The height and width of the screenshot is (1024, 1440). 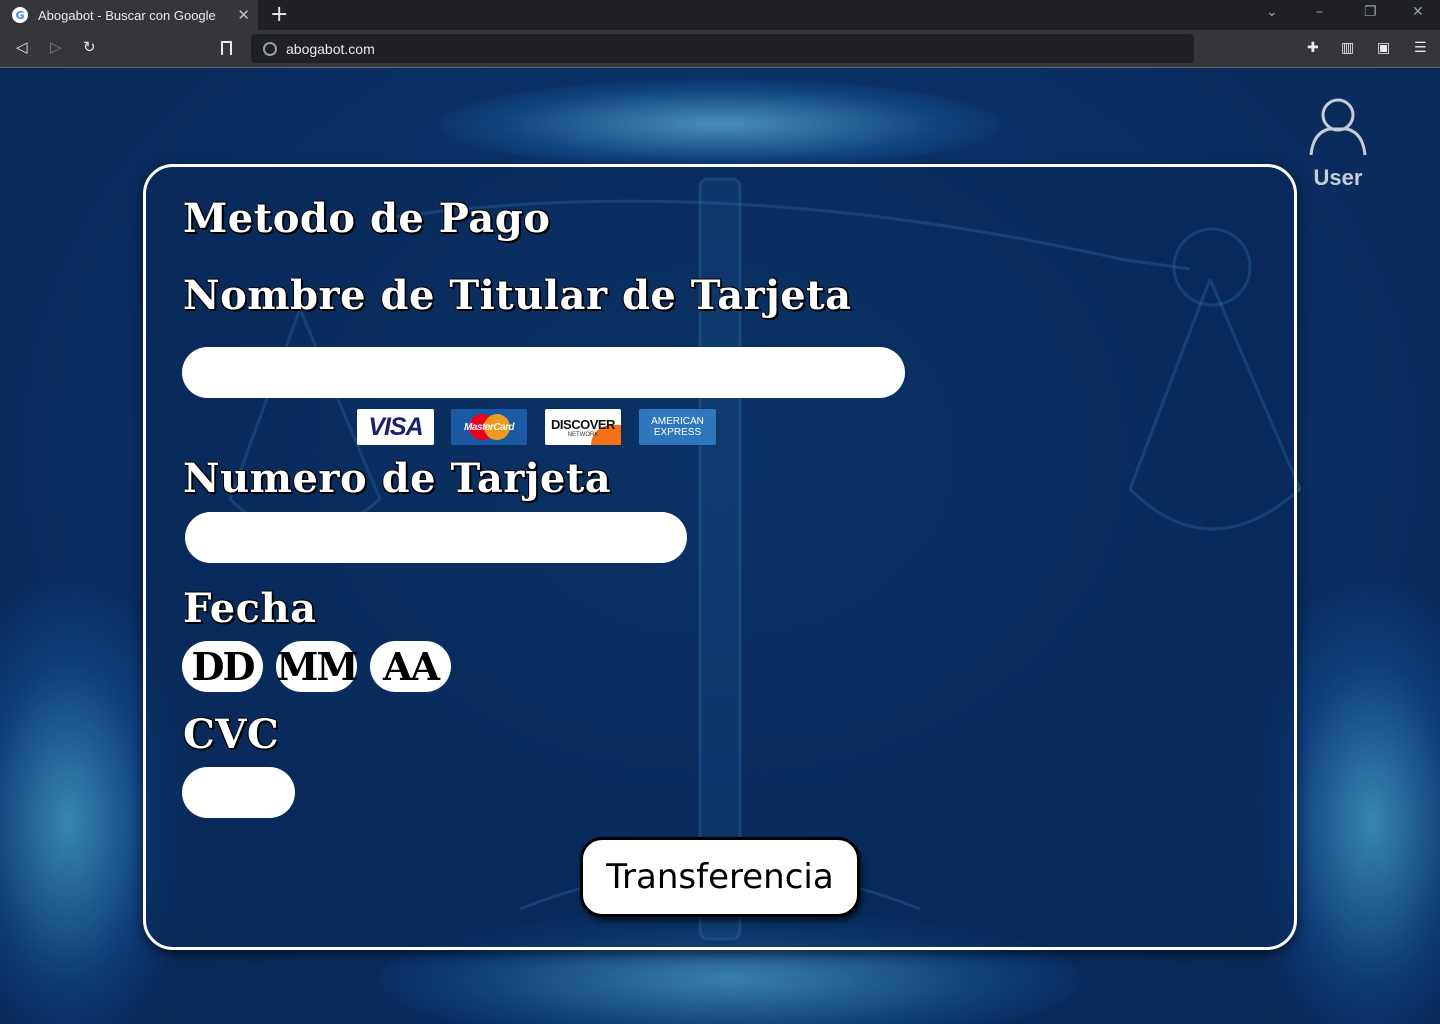 What do you see at coordinates (330, 48) in the screenshot?
I see `url-text: abogabot.com` at bounding box center [330, 48].